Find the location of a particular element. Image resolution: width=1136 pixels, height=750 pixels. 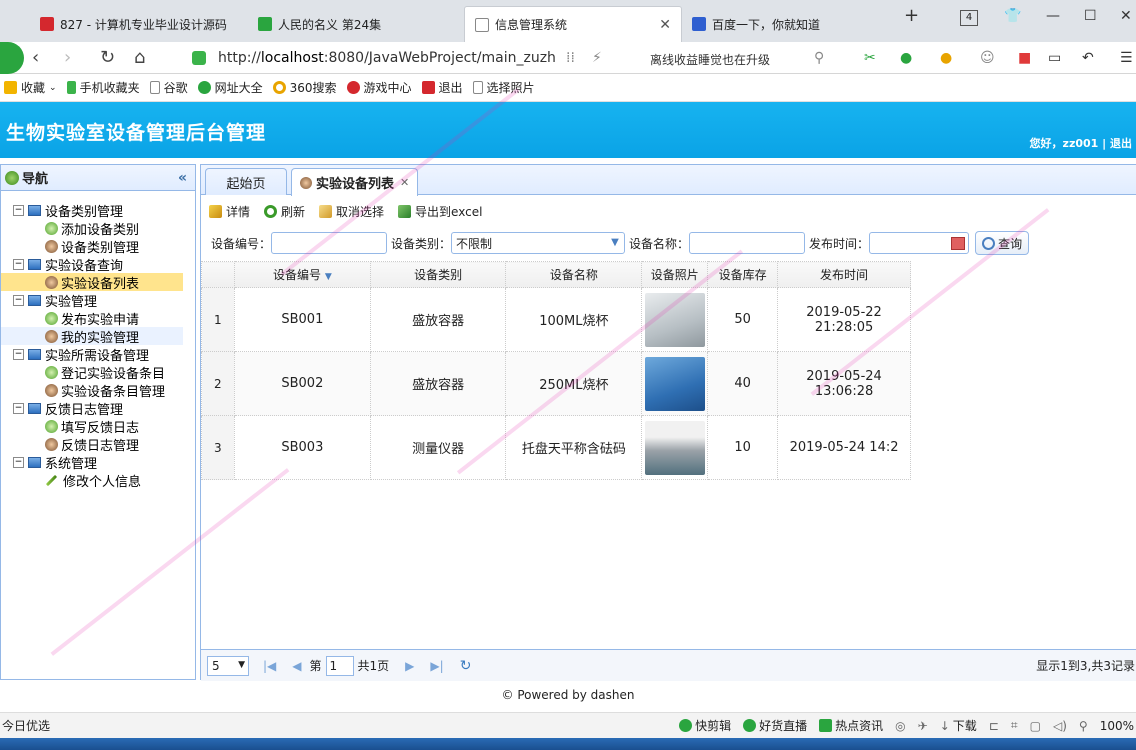

tree-item-manage-feedback: 反馈日志管理 is located at coordinates (98, 444).